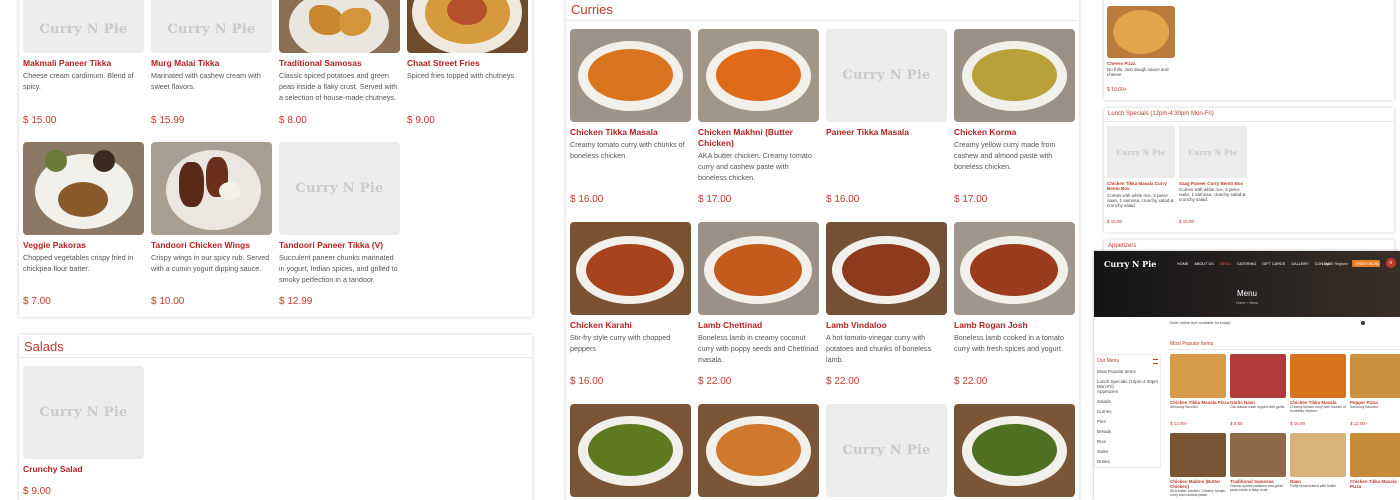 The width and height of the screenshot is (1400, 500). I want to click on popular-item-desc: Seriously flavorful., so click(1364, 407).